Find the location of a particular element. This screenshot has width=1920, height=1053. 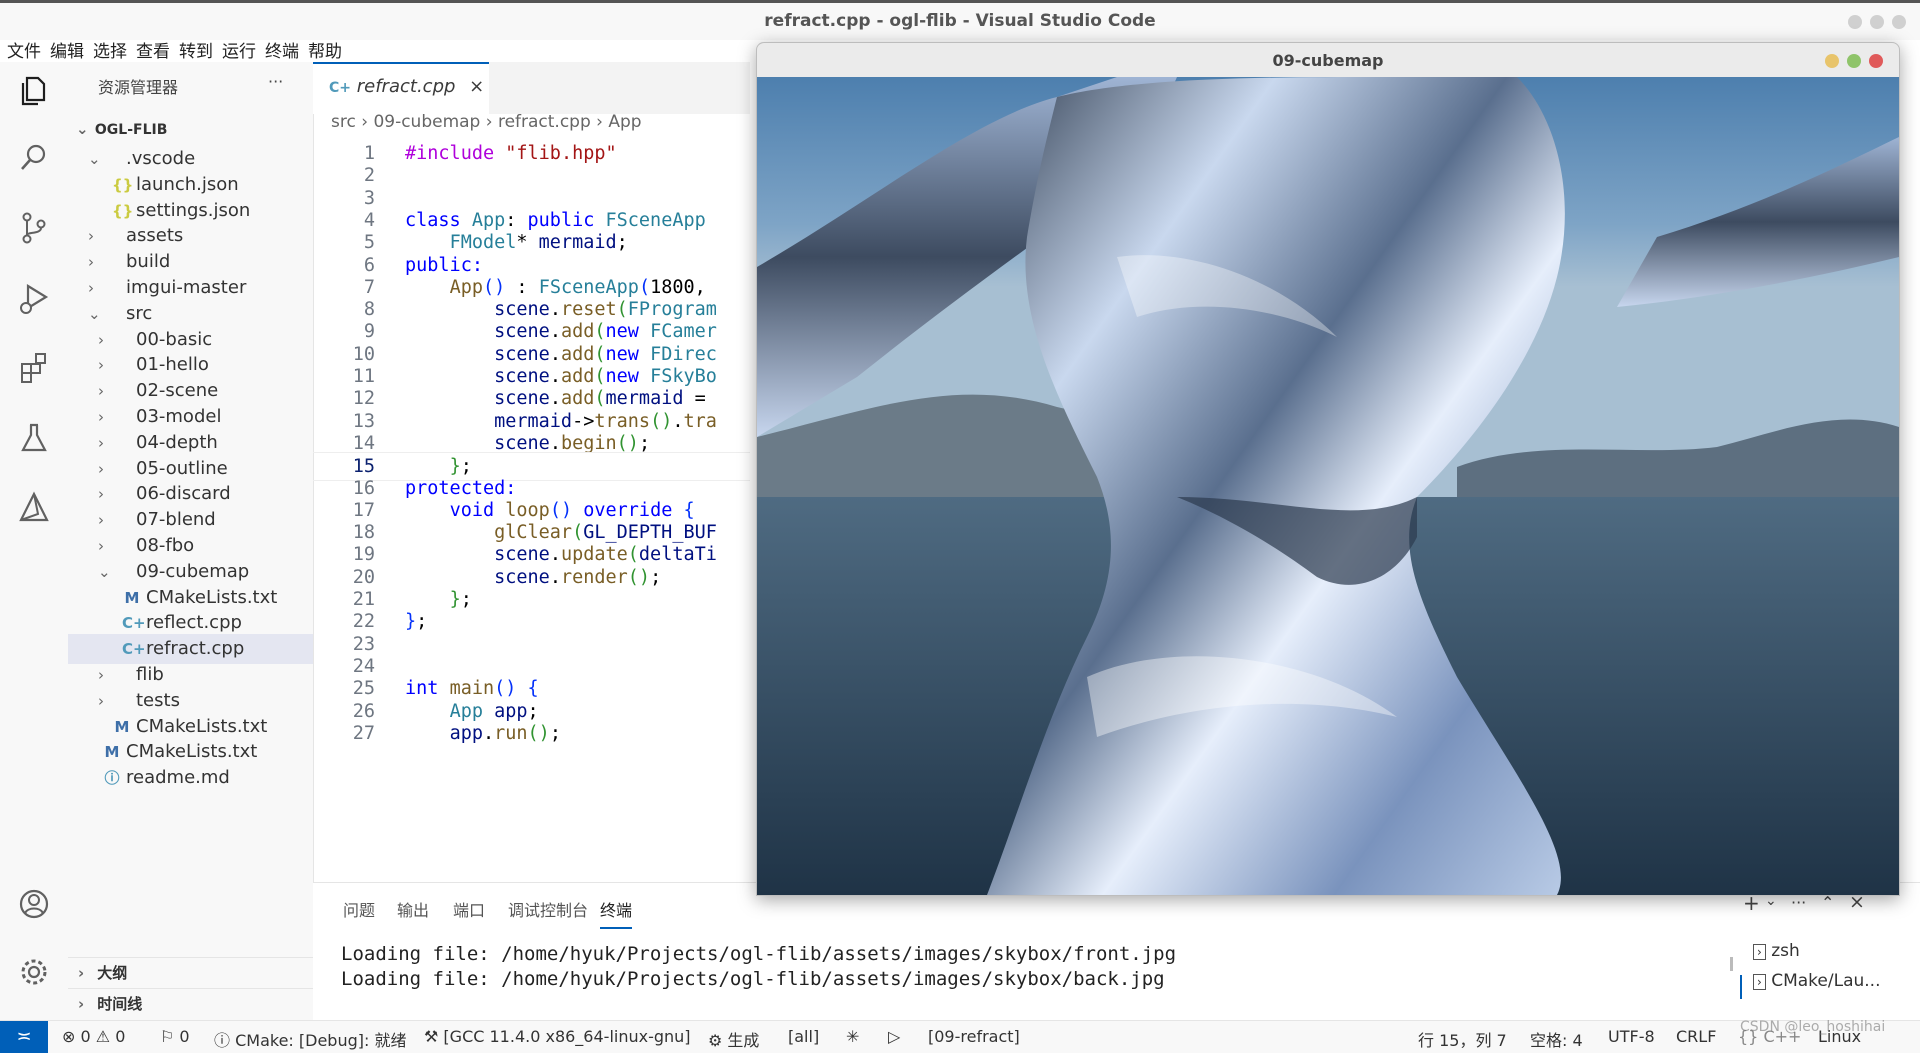

launch-target: [09-refract] is located at coordinates (974, 1036).